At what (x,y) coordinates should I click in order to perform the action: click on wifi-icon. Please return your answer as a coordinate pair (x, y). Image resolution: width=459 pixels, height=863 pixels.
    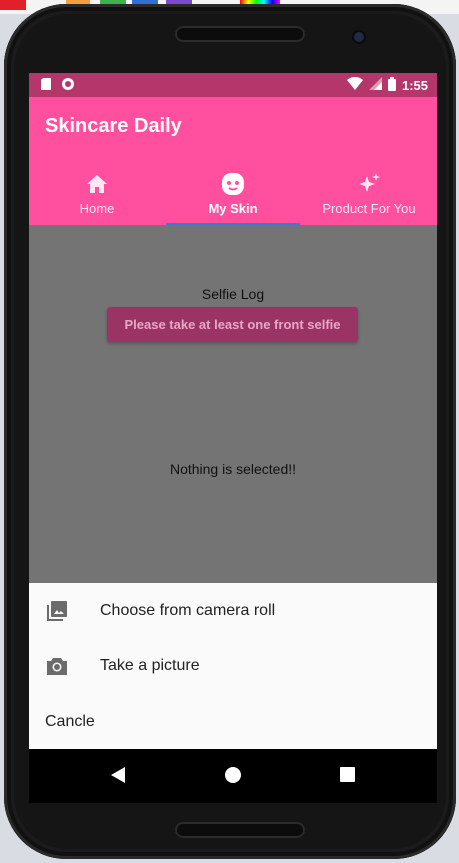
    Looking at the image, I should click on (354, 84).